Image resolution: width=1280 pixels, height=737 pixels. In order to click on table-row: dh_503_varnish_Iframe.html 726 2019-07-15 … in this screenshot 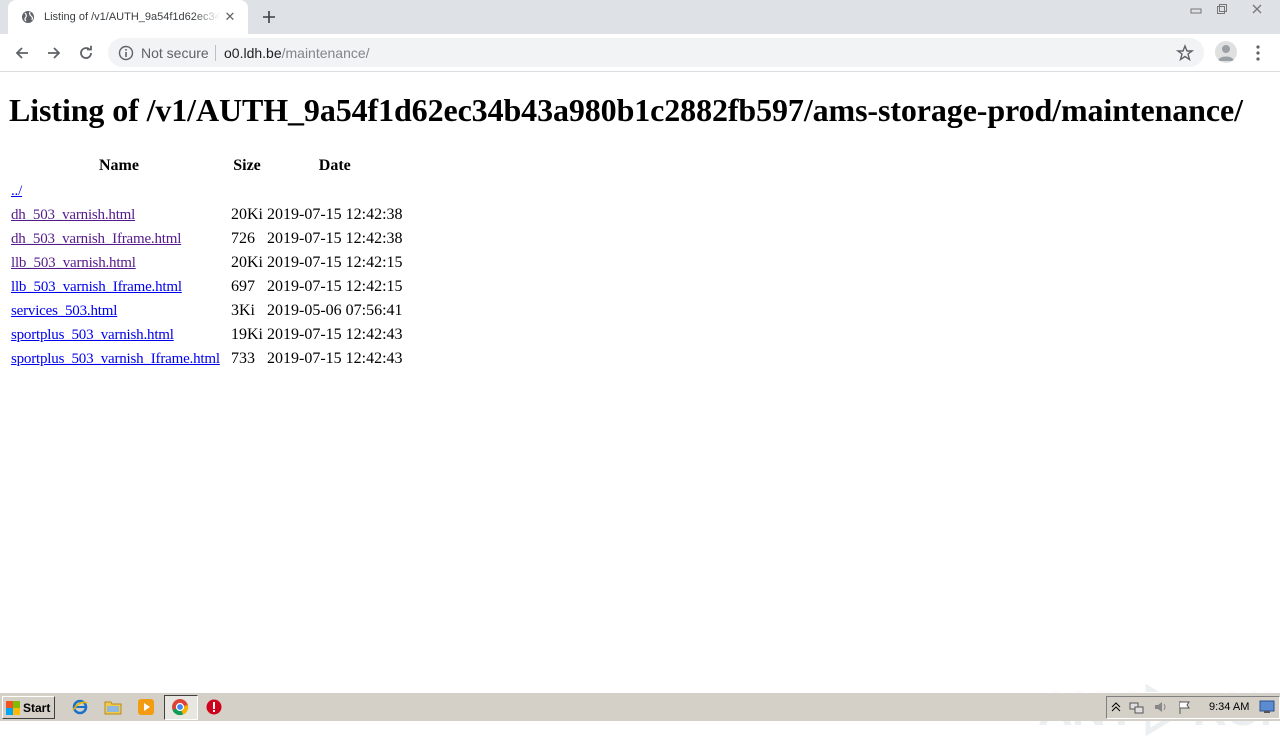, I will do `click(207, 239)`.